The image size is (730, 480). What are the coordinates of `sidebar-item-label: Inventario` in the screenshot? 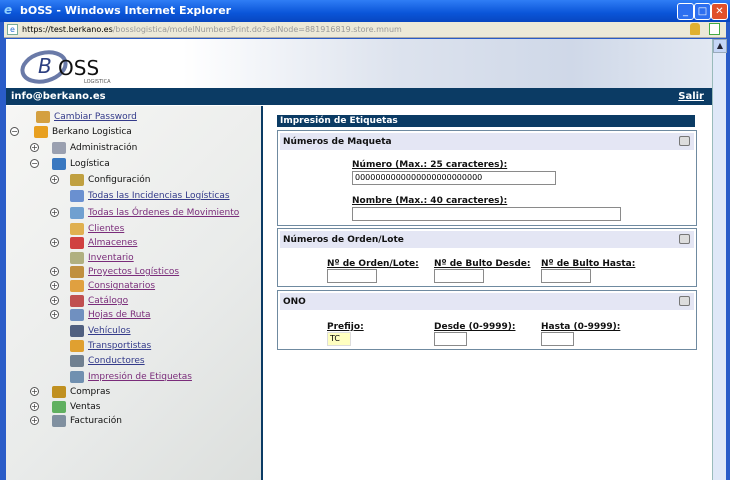 It's located at (111, 258).